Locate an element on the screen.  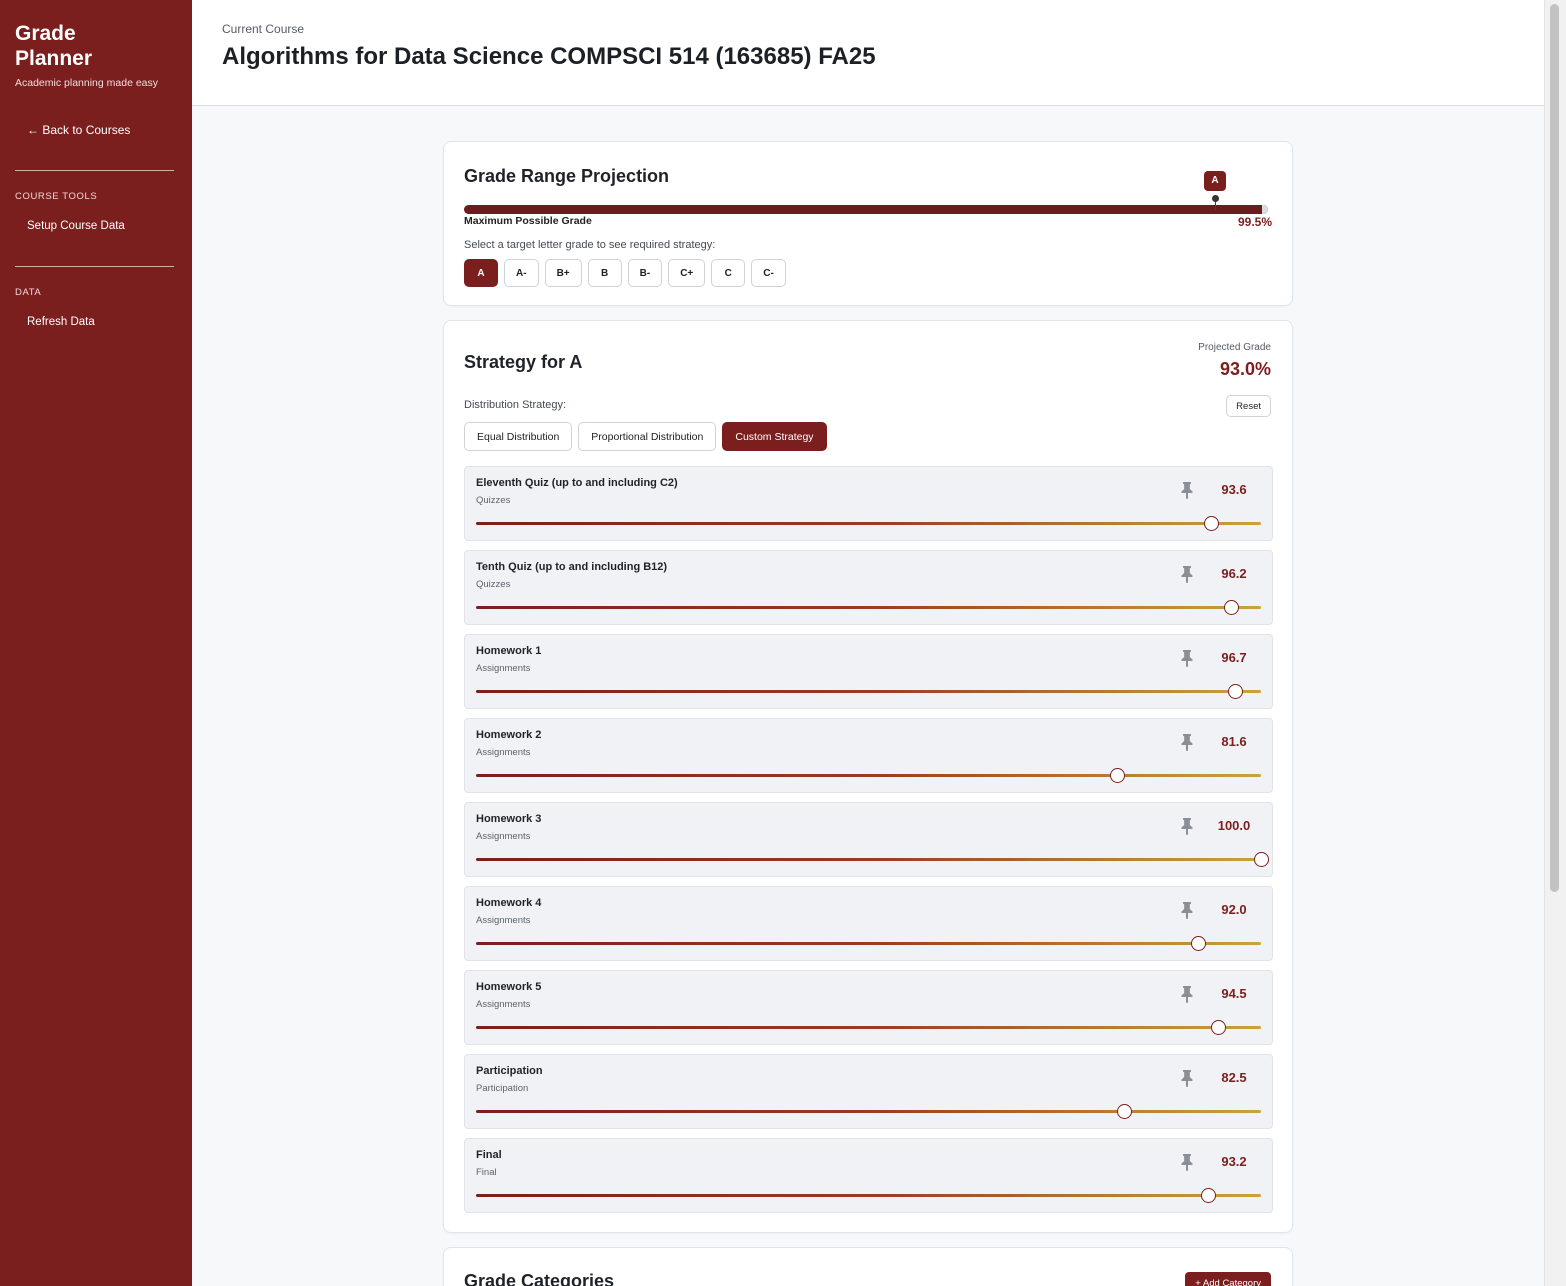
strategy-item-score: 96.2 is located at coordinates (1234, 573).